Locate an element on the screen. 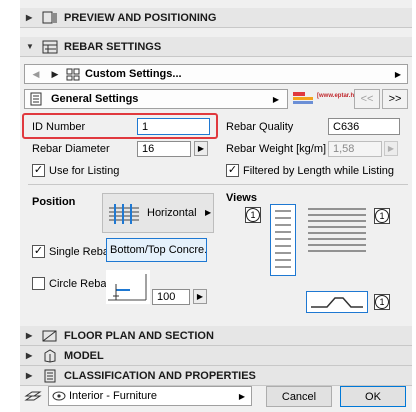  floor-plan-icon is located at coordinates (50, 336).